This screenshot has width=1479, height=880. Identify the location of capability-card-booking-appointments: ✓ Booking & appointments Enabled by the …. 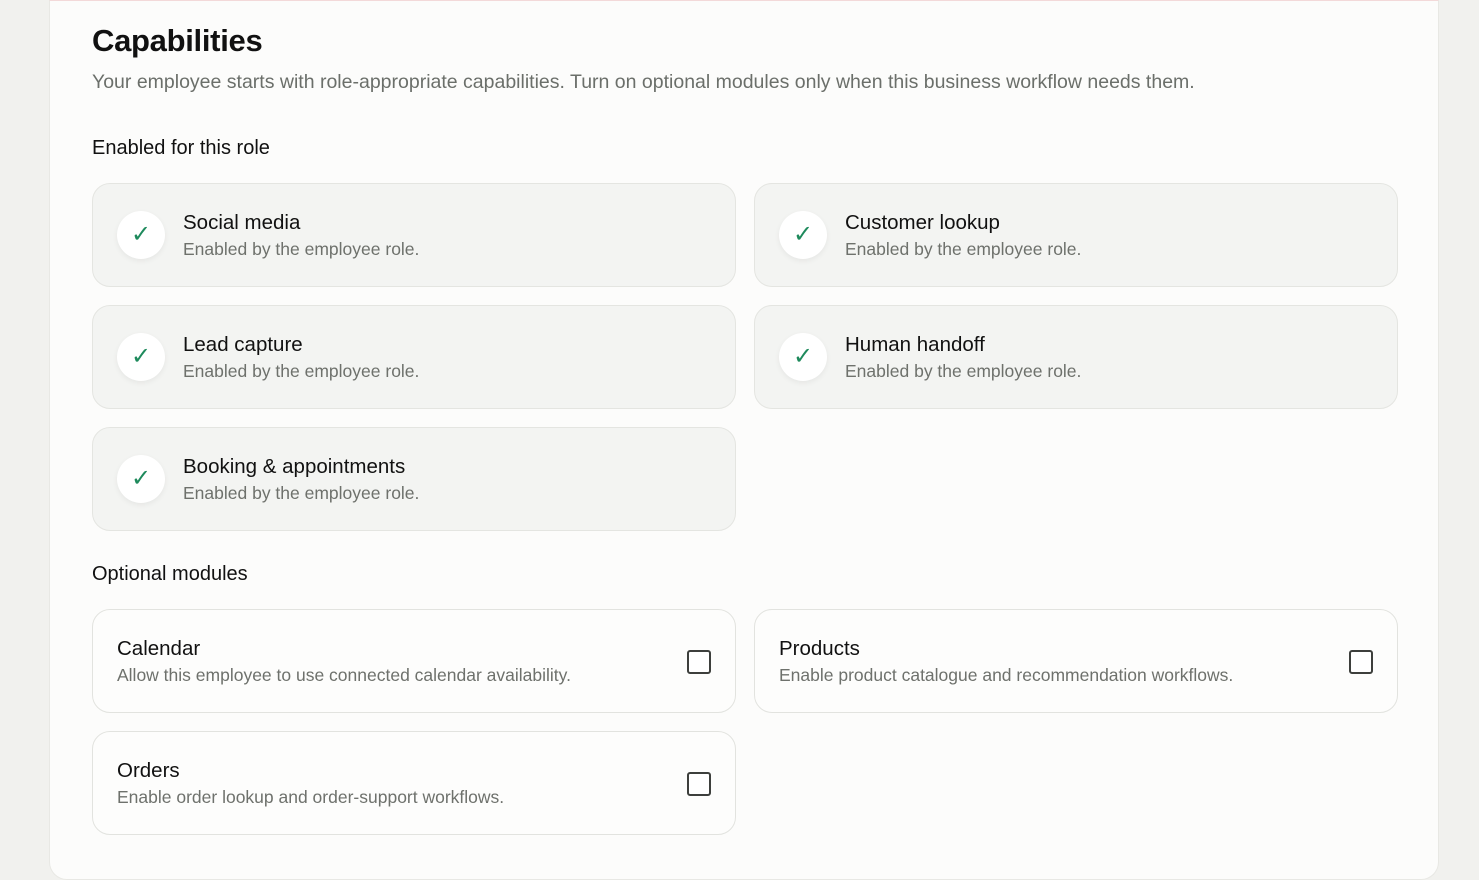
(414, 479).